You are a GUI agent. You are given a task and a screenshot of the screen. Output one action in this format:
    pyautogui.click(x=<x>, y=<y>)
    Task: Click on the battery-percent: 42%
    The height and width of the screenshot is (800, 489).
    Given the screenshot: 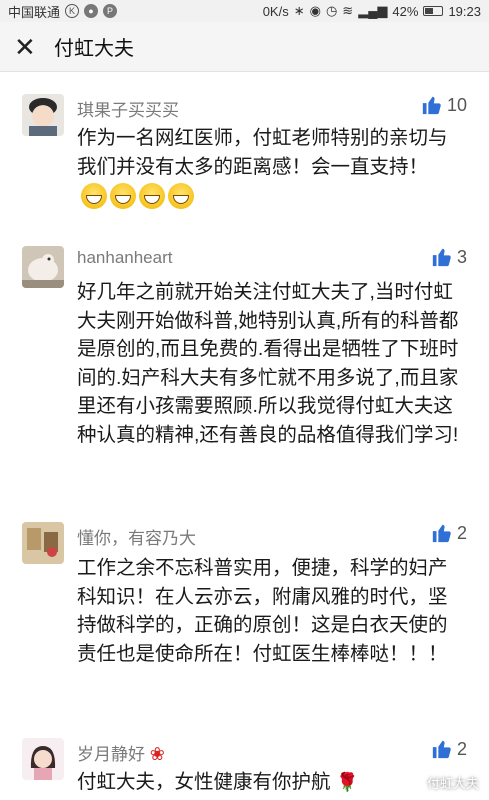 What is the action you would take?
    pyautogui.click(x=405, y=11)
    